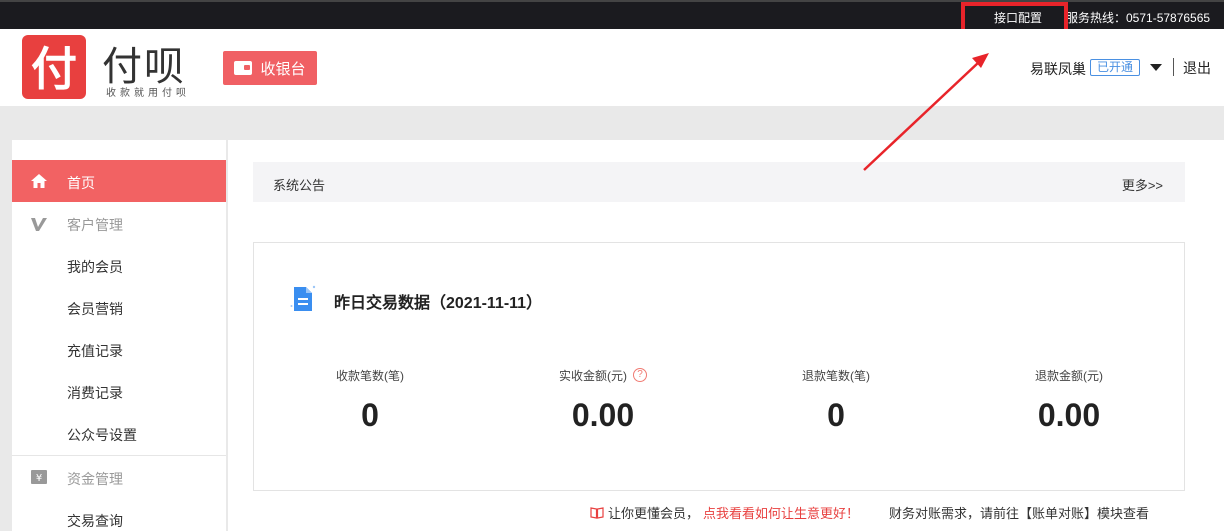 This screenshot has width=1224, height=531. What do you see at coordinates (95, 267) in the screenshot?
I see `sidebar-item-label: 我的会员` at bounding box center [95, 267].